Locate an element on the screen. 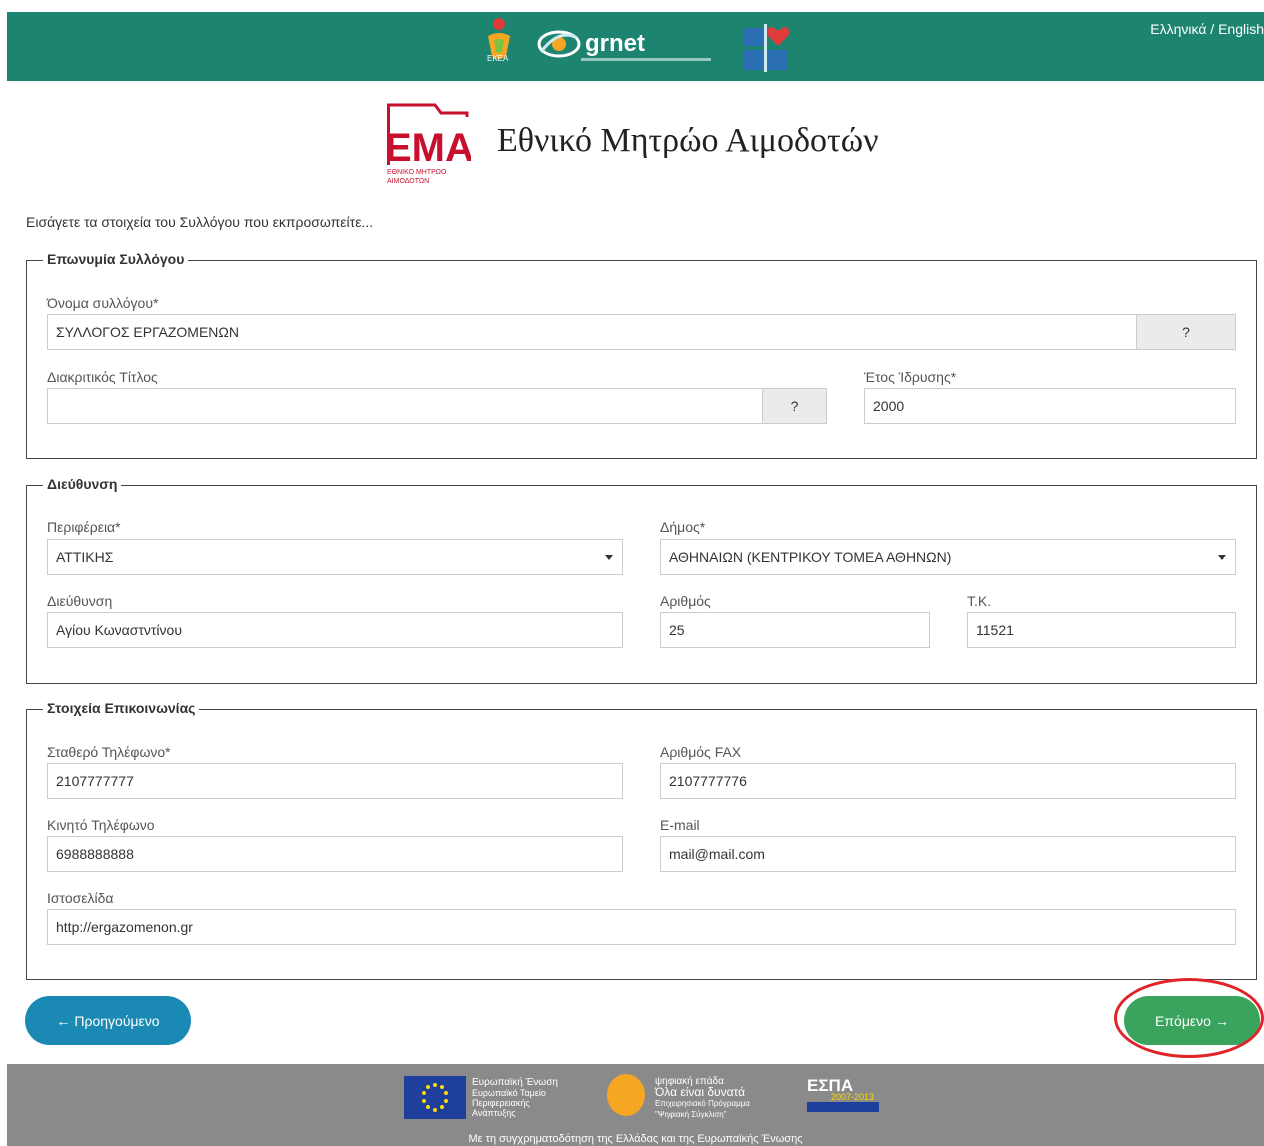 This screenshot has width=1264, height=1146. ema-logo-letters: ΕΜΑ is located at coordinates (428, 148).